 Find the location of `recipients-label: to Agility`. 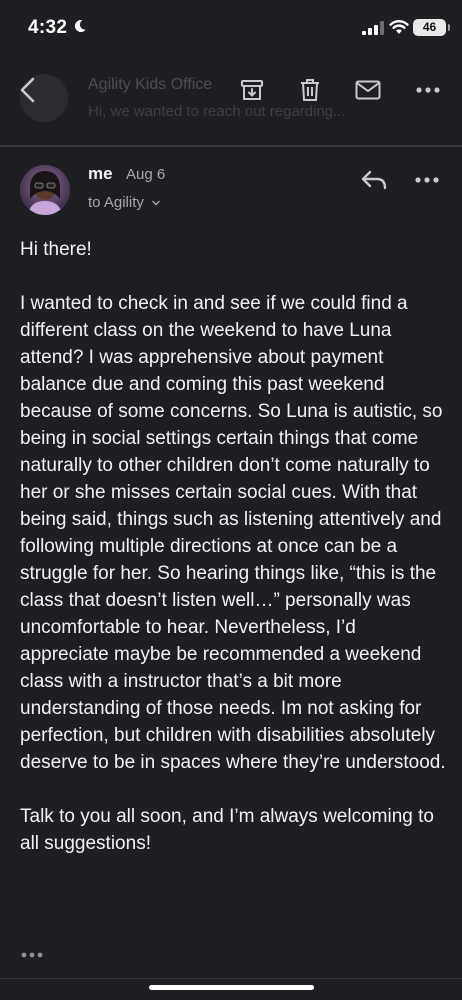

recipients-label: to Agility is located at coordinates (116, 202).